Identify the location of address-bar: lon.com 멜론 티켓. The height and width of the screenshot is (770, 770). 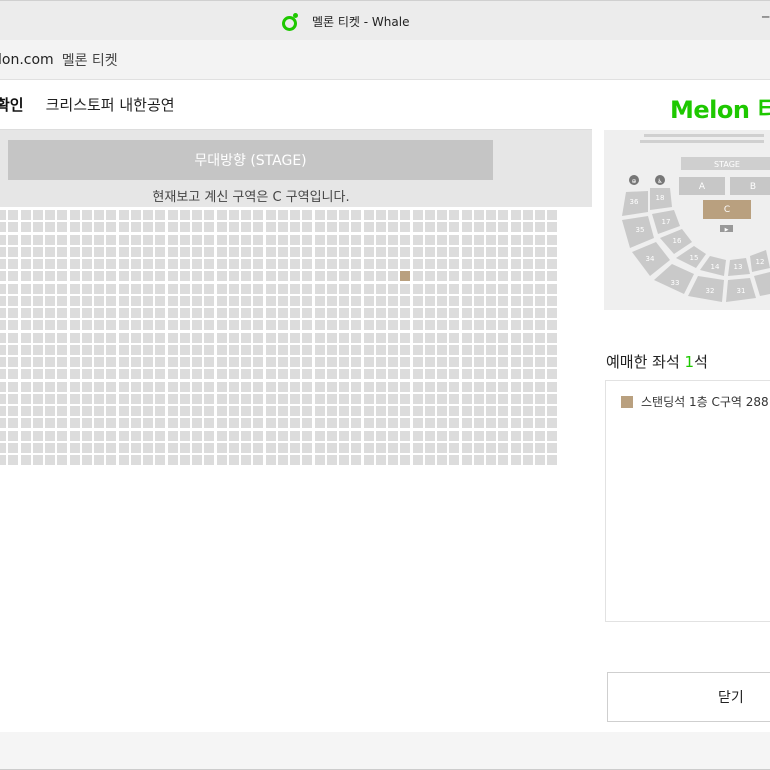
(385, 60).